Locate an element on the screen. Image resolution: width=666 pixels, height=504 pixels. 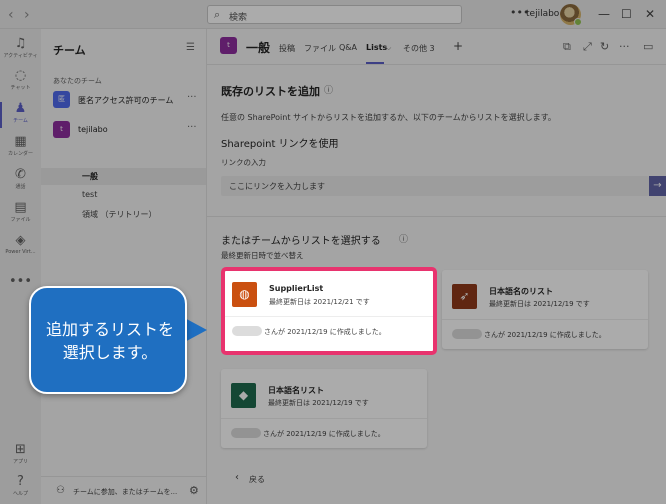
rail-teams: ♟ チーム is located at coordinates (20, 114).